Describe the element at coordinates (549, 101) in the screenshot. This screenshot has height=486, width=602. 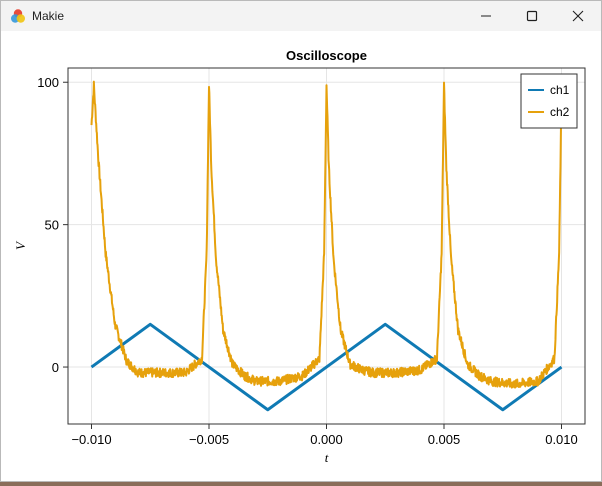
I see `legend: ch1 ch2` at that location.